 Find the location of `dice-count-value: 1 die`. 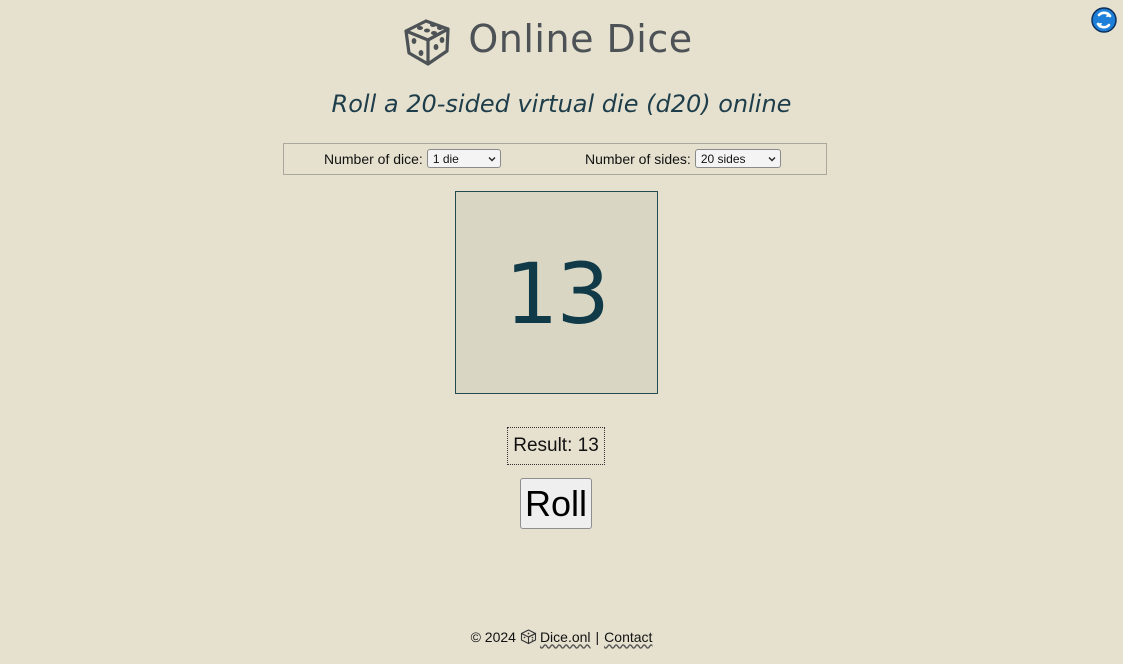

dice-count-value: 1 die is located at coordinates (445, 158).